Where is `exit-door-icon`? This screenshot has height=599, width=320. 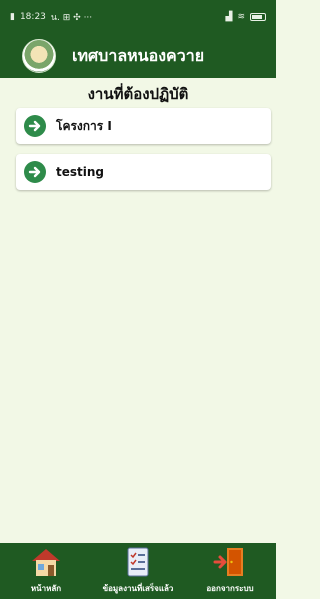 exit-door-icon is located at coordinates (230, 562).